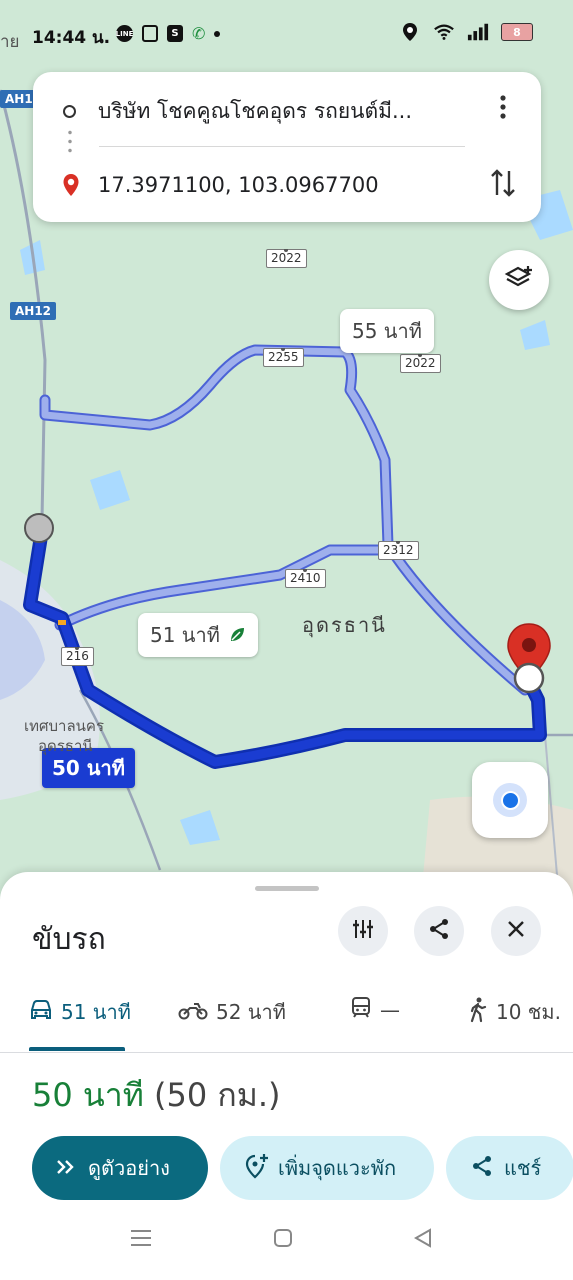 The width and height of the screenshot is (573, 1280). What do you see at coordinates (70, 142) in the screenshot?
I see `route-connector-dots` at bounding box center [70, 142].